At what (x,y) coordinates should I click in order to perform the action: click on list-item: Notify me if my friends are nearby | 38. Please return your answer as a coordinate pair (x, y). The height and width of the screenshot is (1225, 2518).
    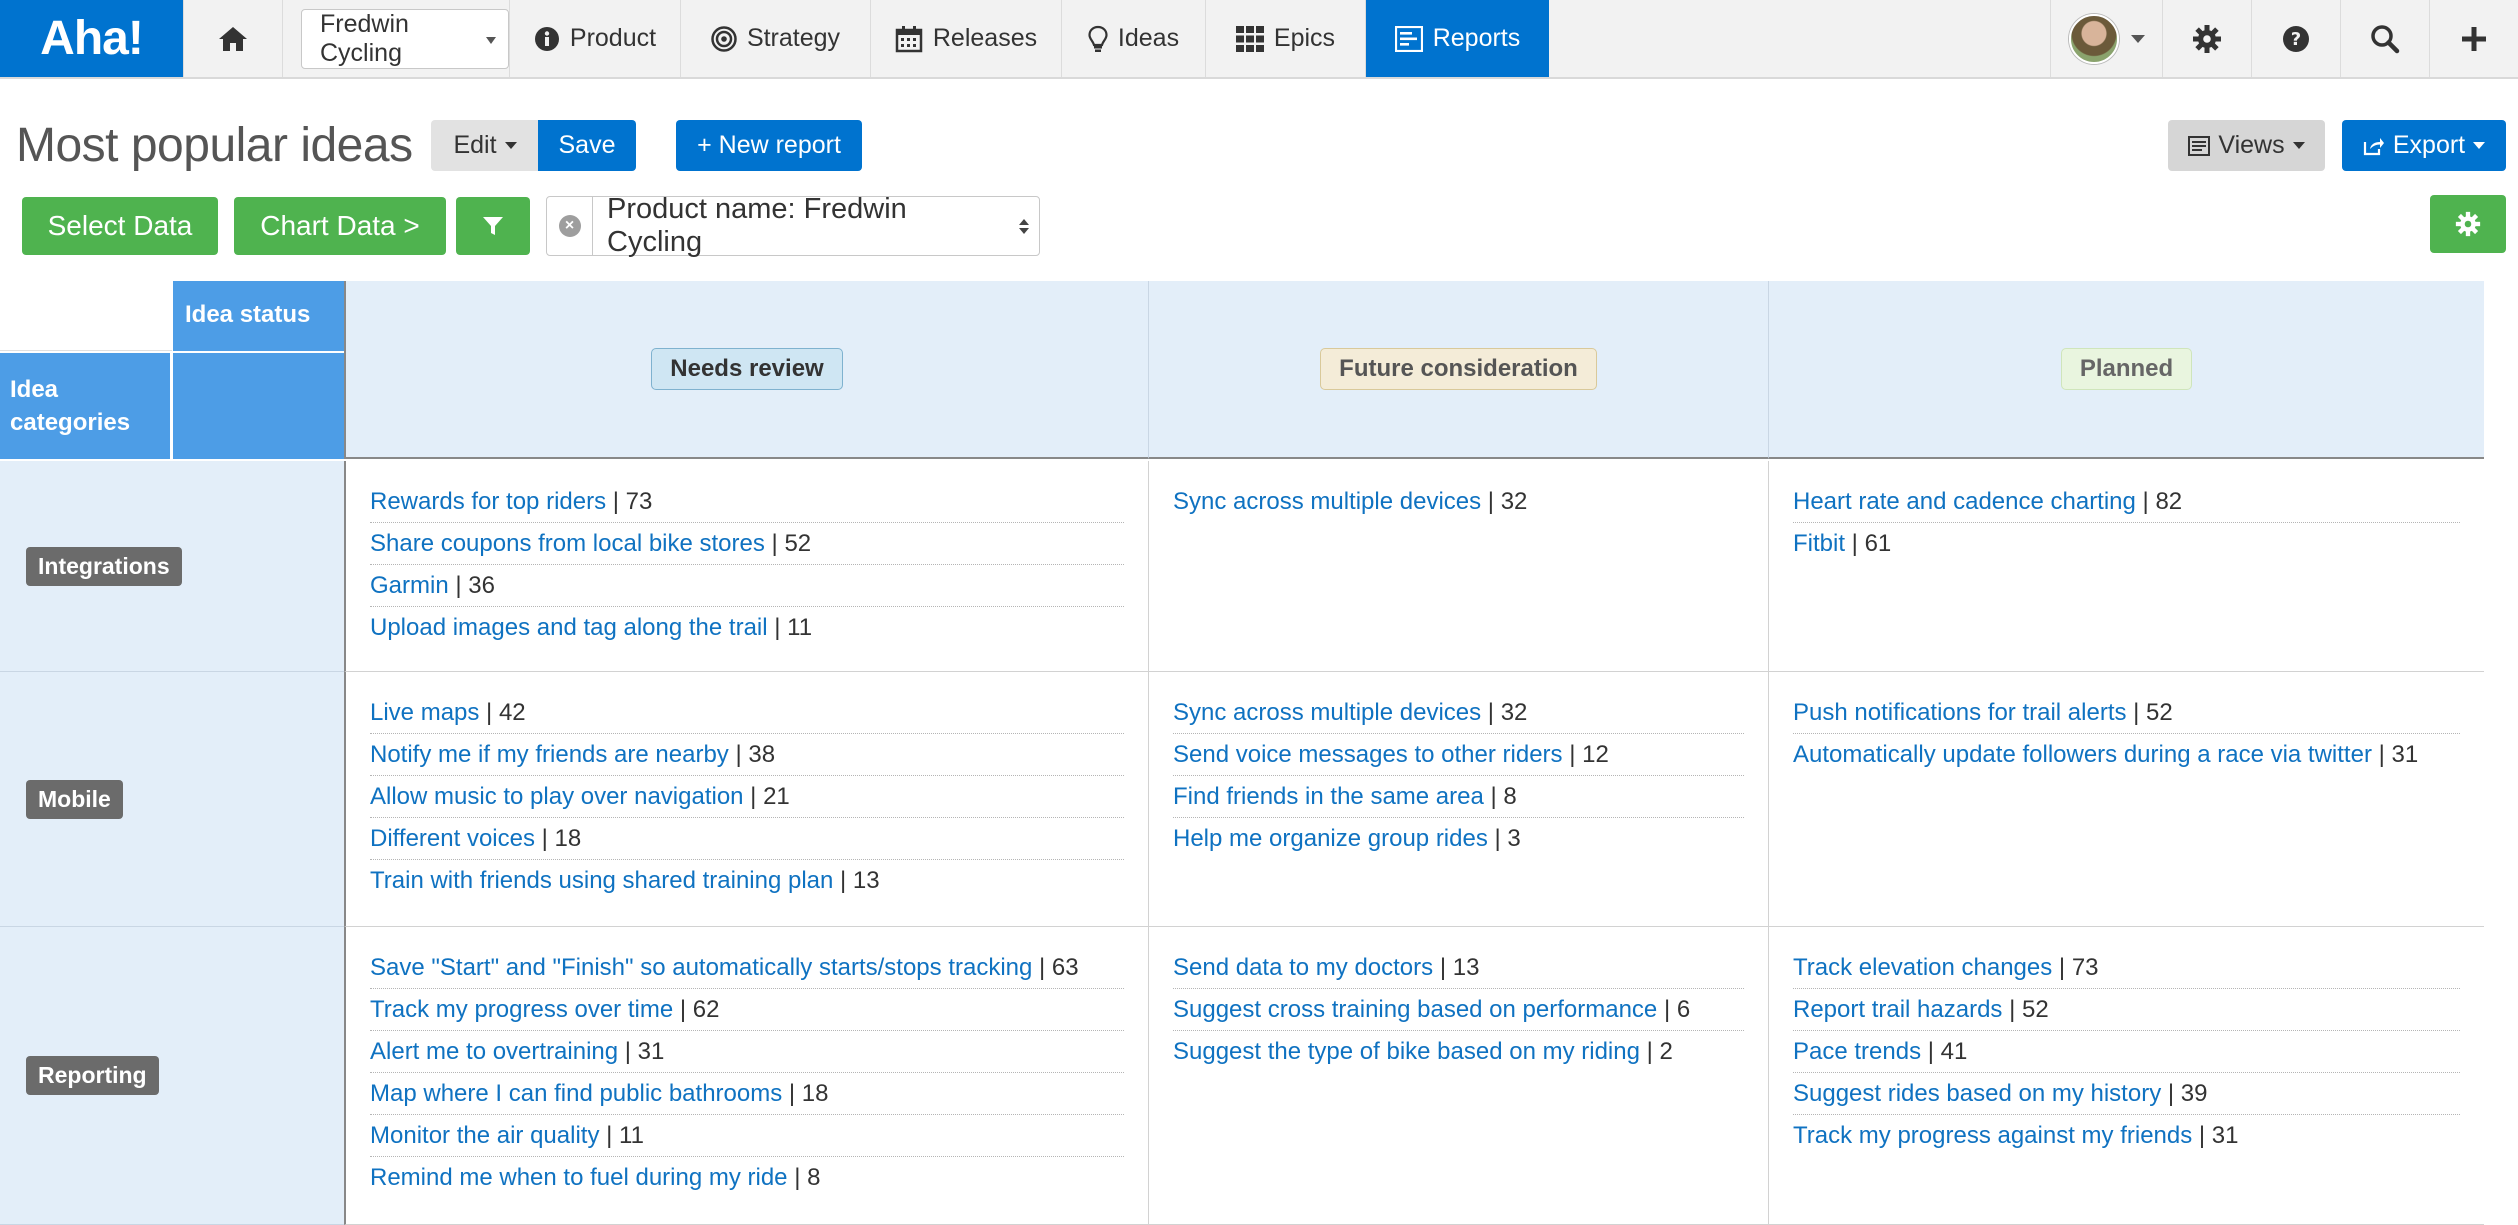
    Looking at the image, I should click on (747, 755).